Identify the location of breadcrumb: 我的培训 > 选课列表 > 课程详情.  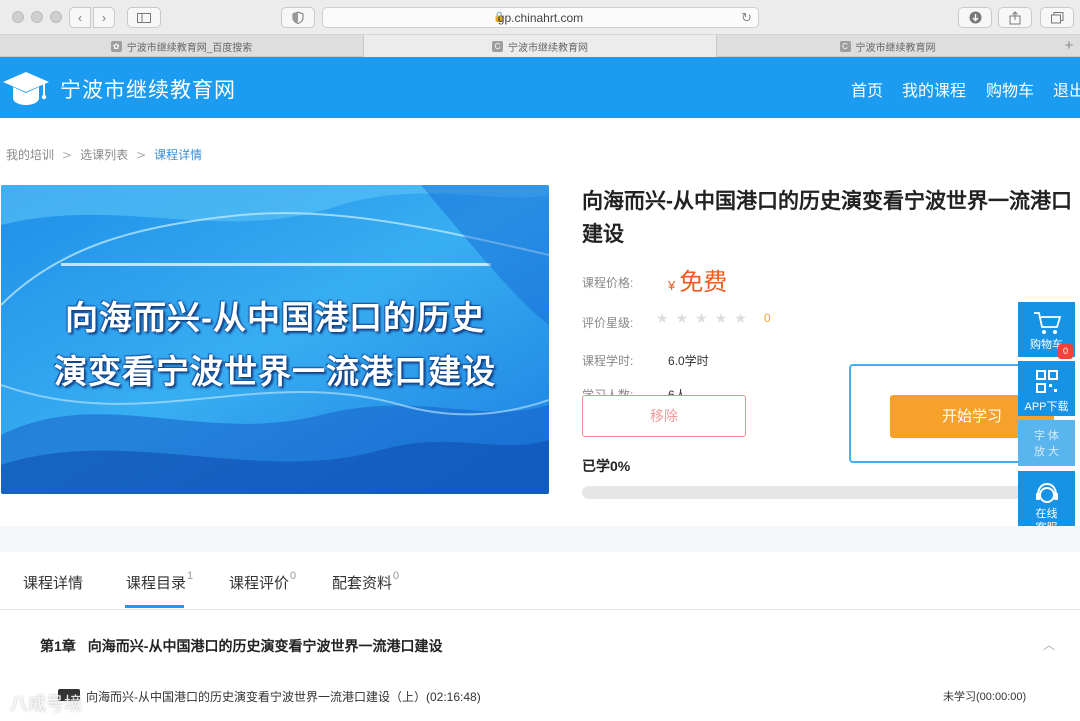
(104, 154).